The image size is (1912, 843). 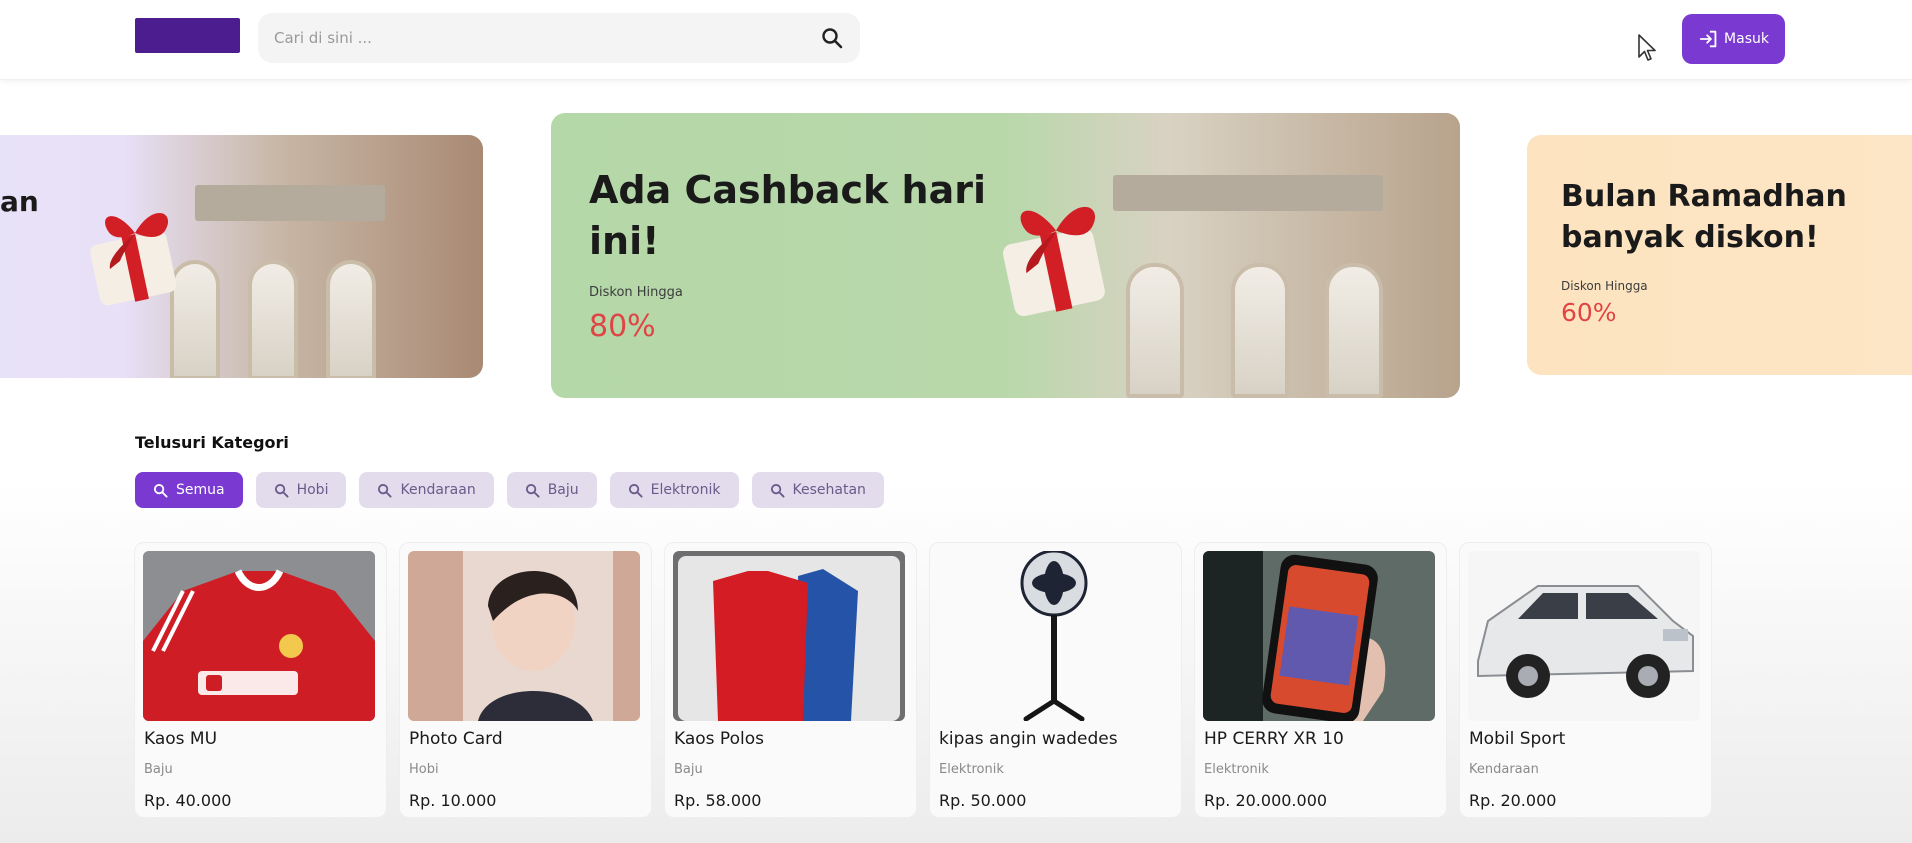 I want to click on product-card: HP CERRY XR 10 Elektronik Rp. 20.000.000, so click(x=1320, y=680).